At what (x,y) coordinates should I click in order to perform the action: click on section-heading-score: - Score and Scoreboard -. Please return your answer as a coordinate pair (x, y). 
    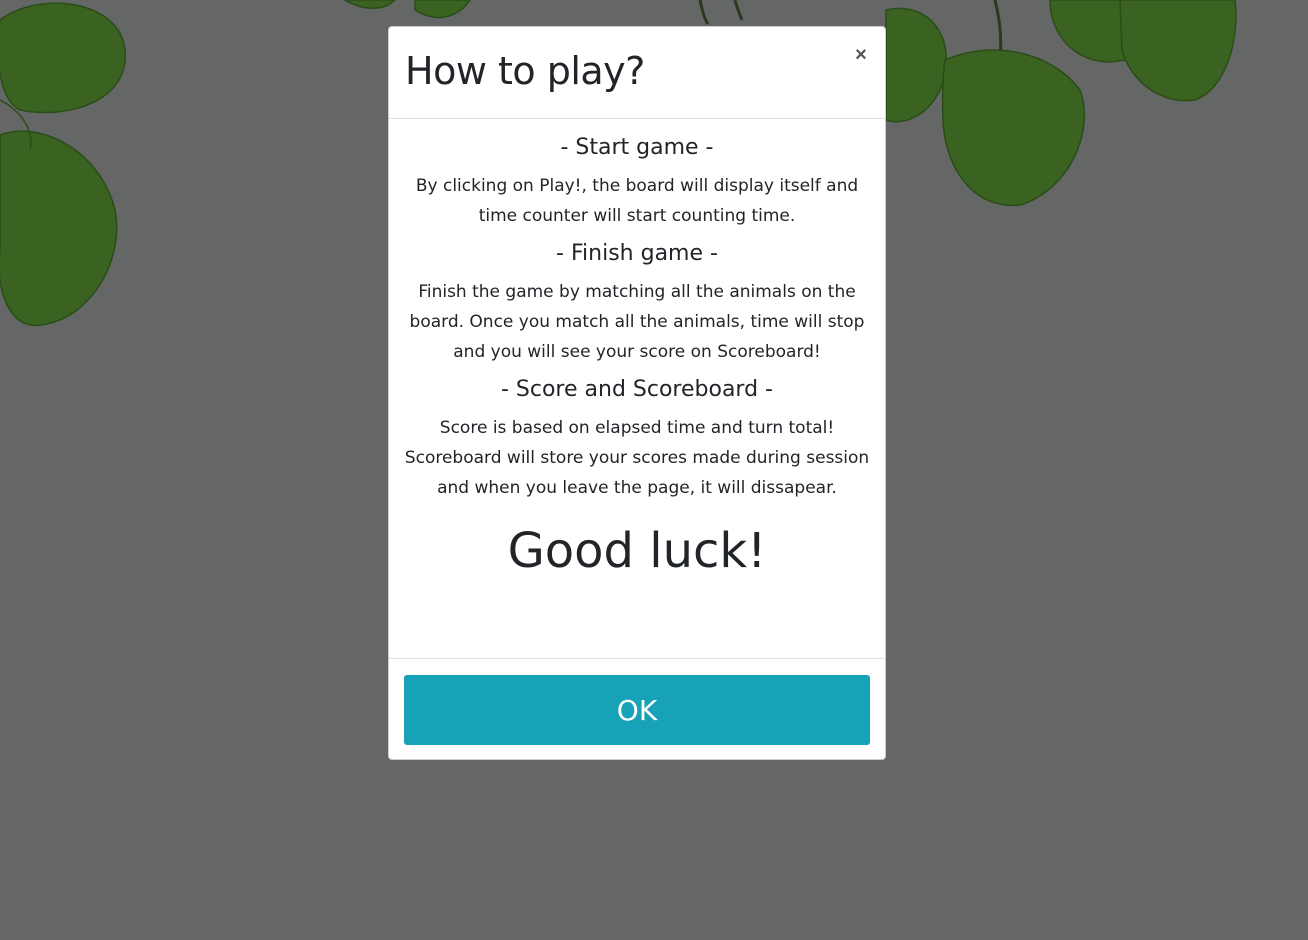
    Looking at the image, I should click on (636, 389).